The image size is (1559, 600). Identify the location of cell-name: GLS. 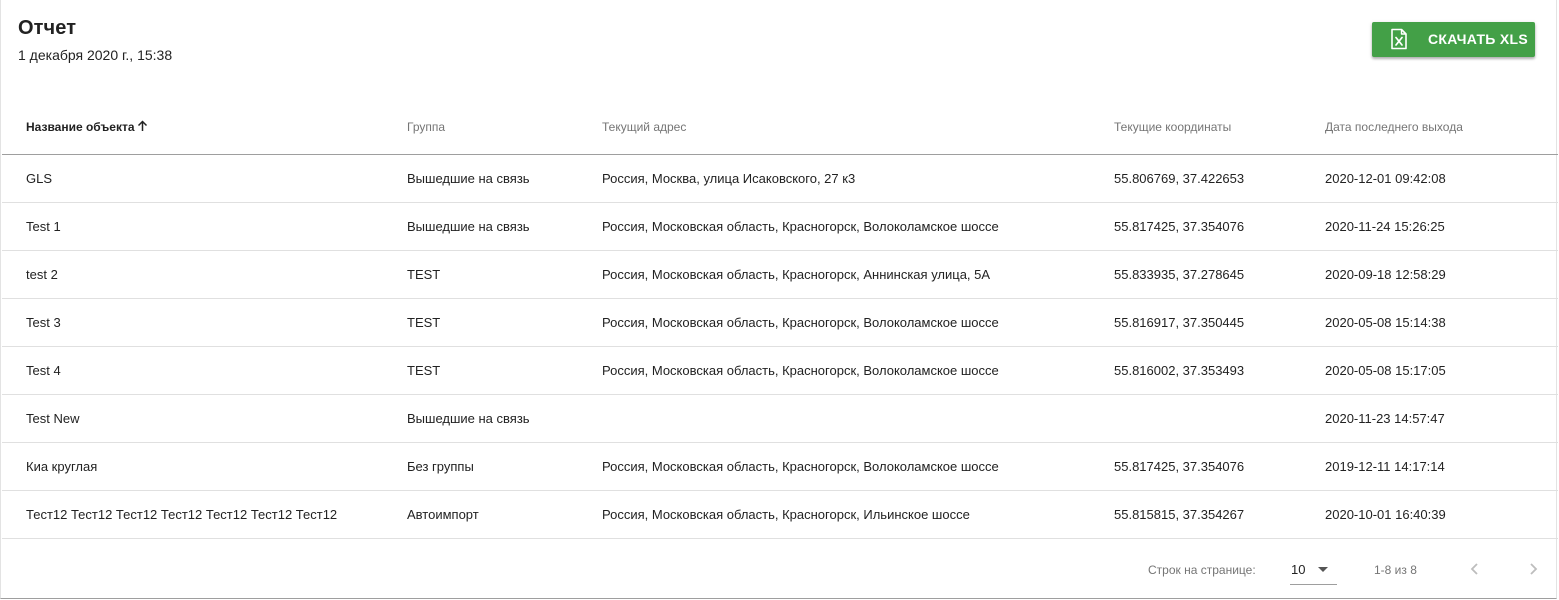
(204, 178).